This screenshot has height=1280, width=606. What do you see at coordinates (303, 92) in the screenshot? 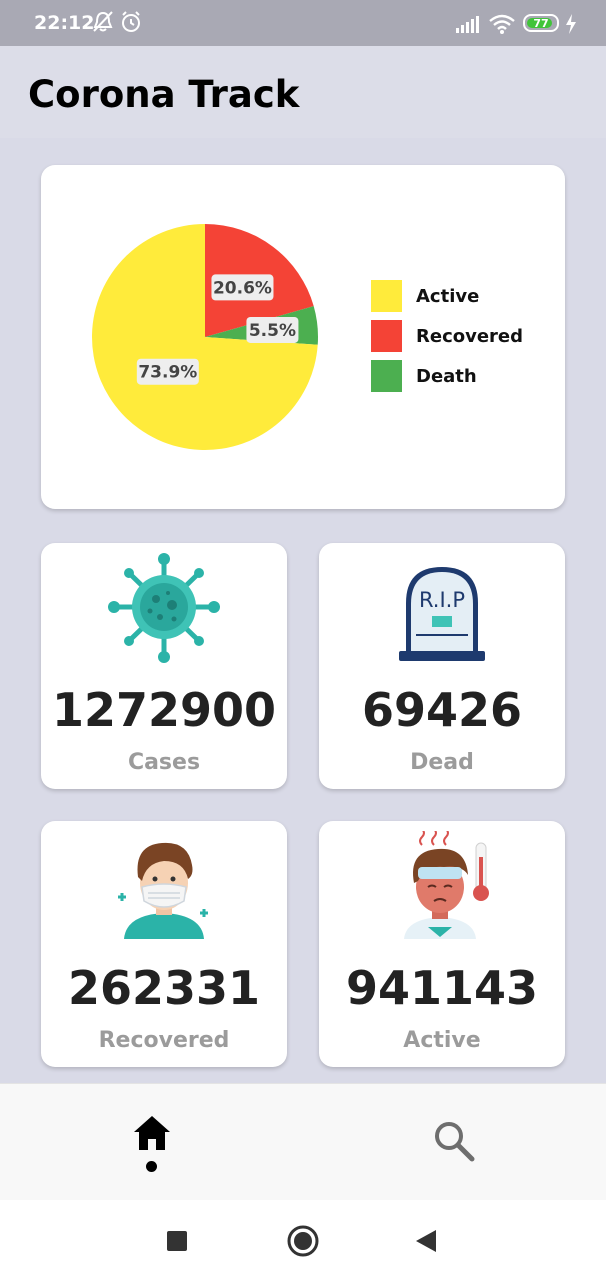
I see `app-header: Corona Track` at bounding box center [303, 92].